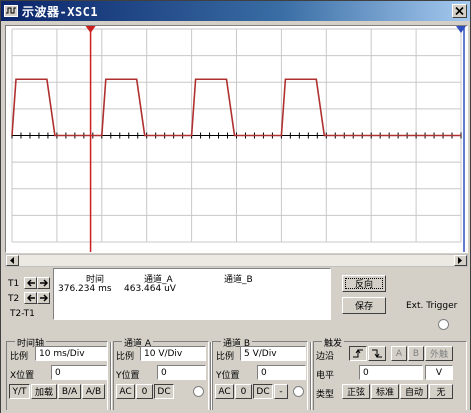 The width and height of the screenshot is (471, 413). What do you see at coordinates (416, 353) in the screenshot?
I see `trigger-b-button: B` at bounding box center [416, 353].